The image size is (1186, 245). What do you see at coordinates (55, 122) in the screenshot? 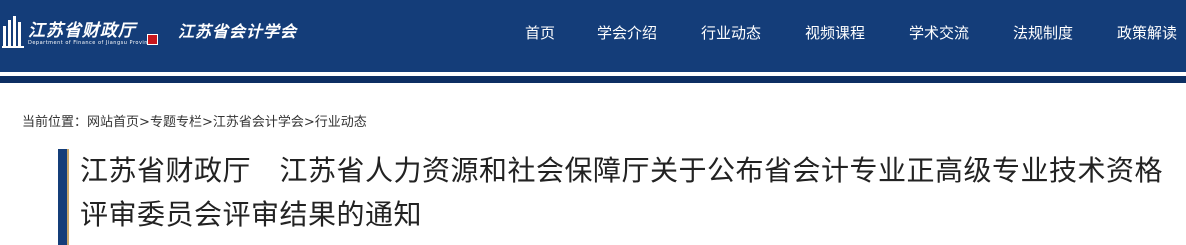
I see `breadcrumb-prefix: 当前位置：` at bounding box center [55, 122].